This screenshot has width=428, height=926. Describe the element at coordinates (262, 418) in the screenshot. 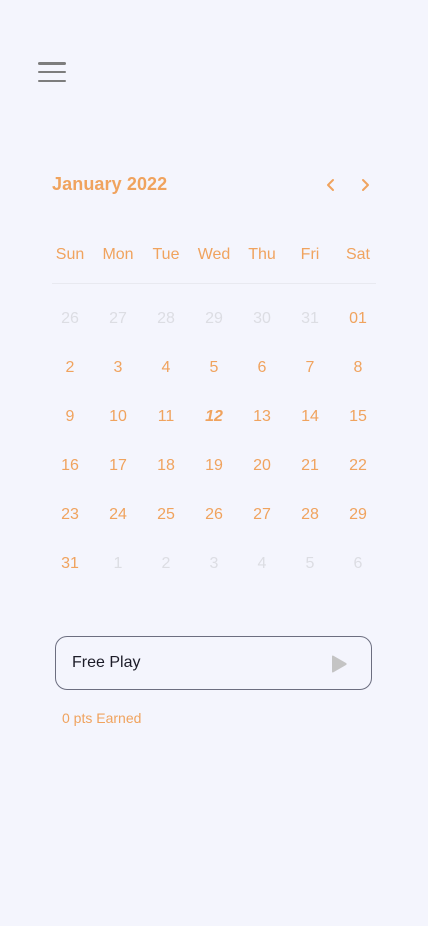

I see `calendar-day: 13` at that location.